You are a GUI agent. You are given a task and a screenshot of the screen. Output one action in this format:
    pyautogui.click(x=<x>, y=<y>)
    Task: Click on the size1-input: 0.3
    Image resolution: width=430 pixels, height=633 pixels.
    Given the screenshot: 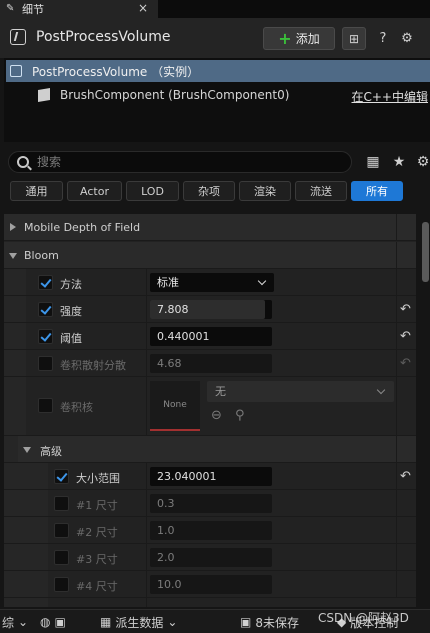 What is the action you would take?
    pyautogui.click(x=211, y=503)
    